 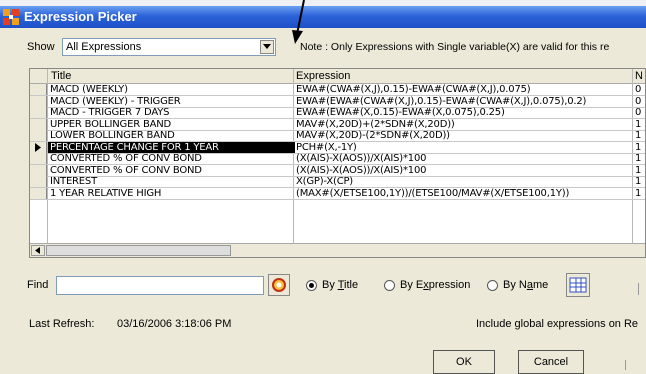 What do you see at coordinates (61, 76) in the screenshot?
I see `column-header-title: Title` at bounding box center [61, 76].